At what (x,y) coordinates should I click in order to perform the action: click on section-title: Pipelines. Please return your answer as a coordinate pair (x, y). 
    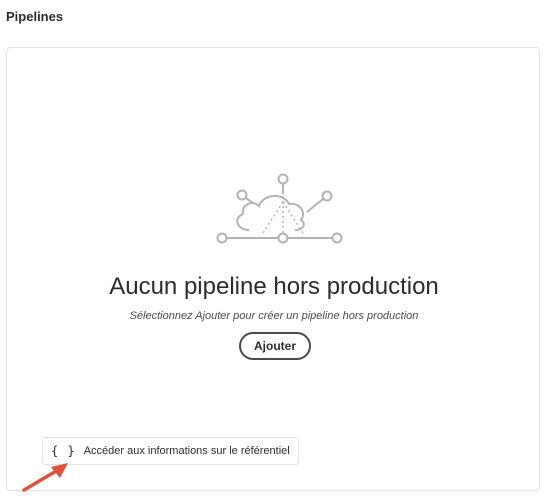
    Looking at the image, I should click on (35, 16).